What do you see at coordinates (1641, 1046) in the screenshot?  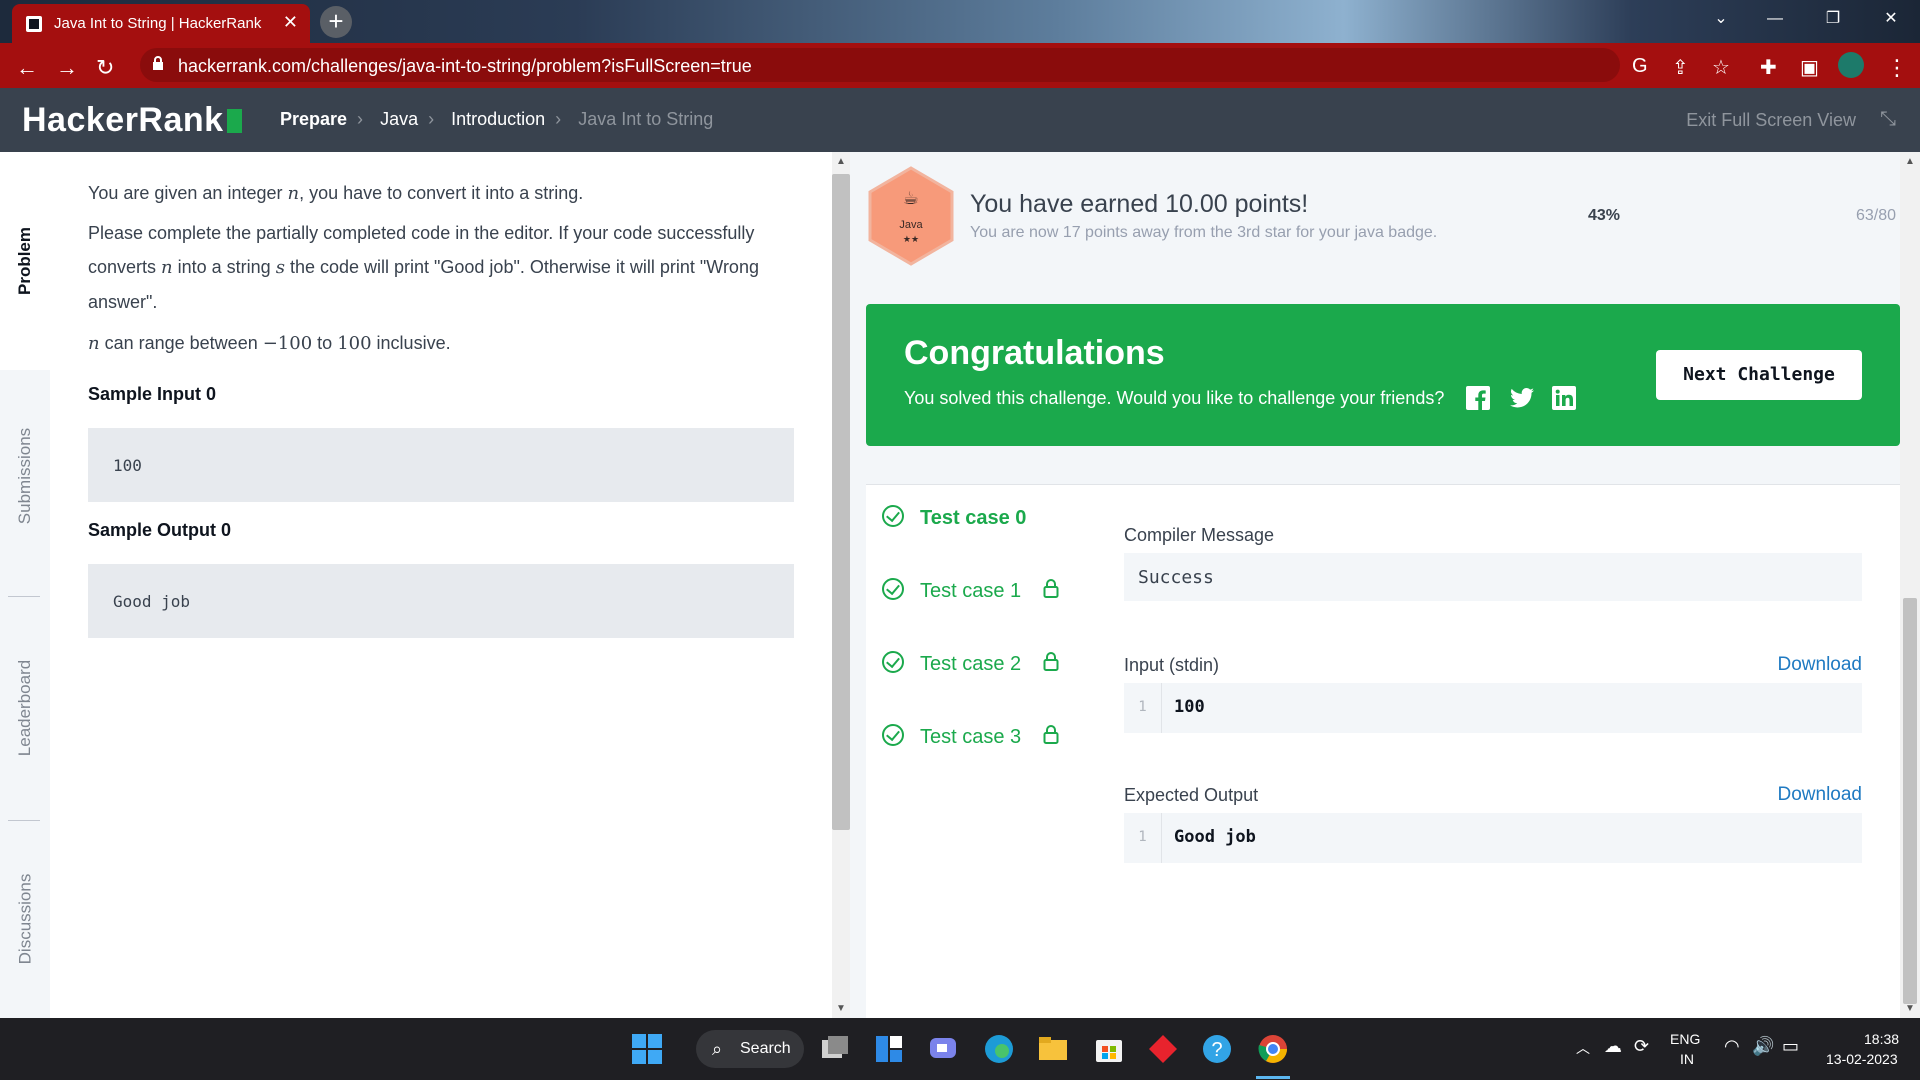 I see `sync-icon: ⟳` at bounding box center [1641, 1046].